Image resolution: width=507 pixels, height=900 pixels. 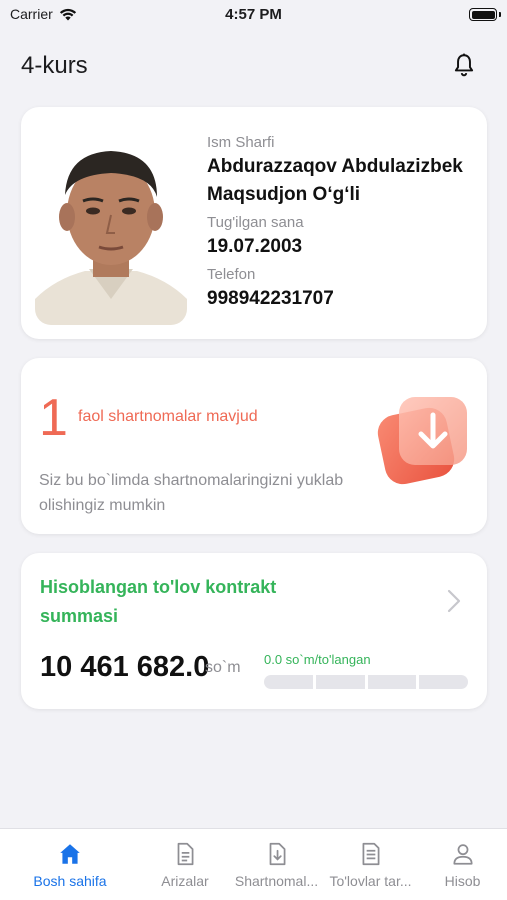 I want to click on status-time: 4:57 PM, so click(x=253, y=14).